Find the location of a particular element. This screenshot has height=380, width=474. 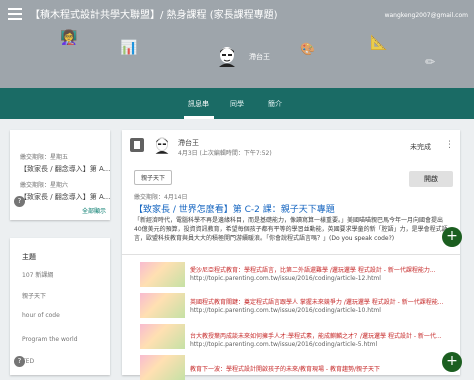

ruler-doodle-icon: 📐 is located at coordinates (379, 43).